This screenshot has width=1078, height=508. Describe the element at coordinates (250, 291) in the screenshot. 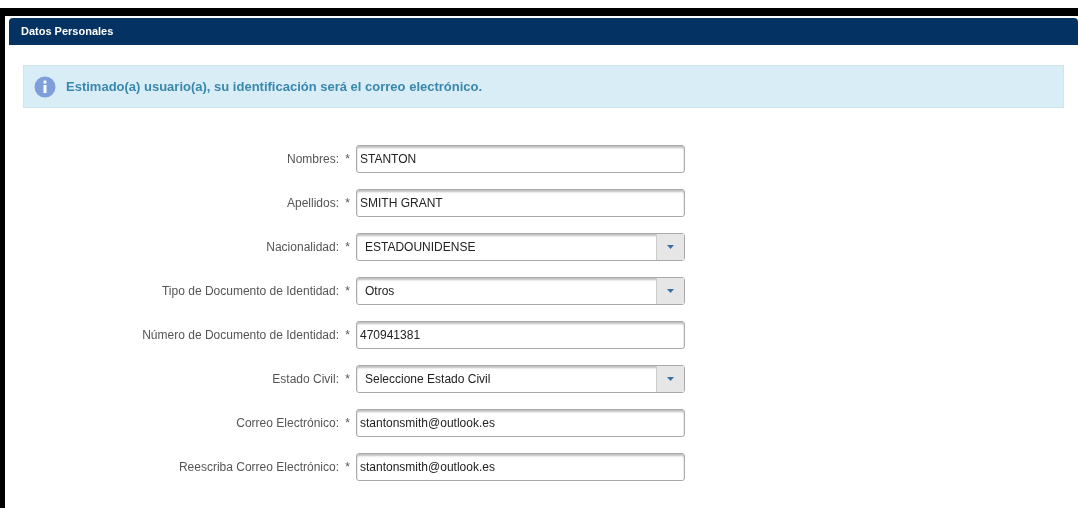

I see `field-label: Tipo de Documento de Identidad:` at that location.